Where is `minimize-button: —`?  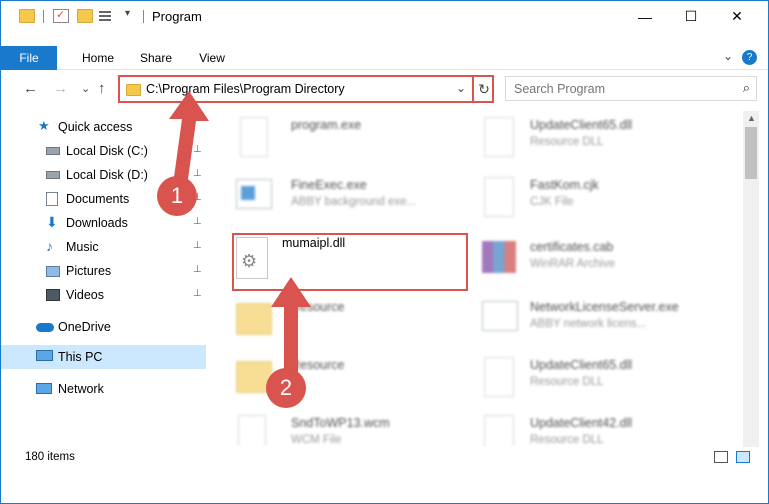
minimize-button: — is located at coordinates (645, 16).